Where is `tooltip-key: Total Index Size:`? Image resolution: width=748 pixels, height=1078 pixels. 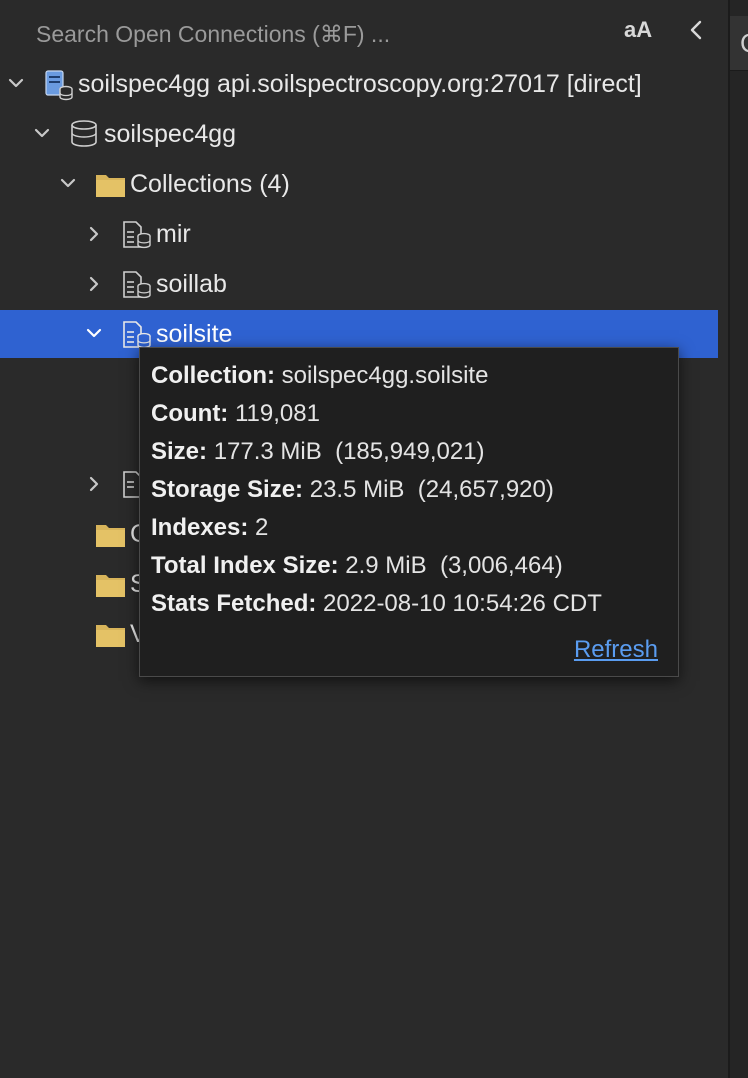 tooltip-key: Total Index Size: is located at coordinates (245, 565).